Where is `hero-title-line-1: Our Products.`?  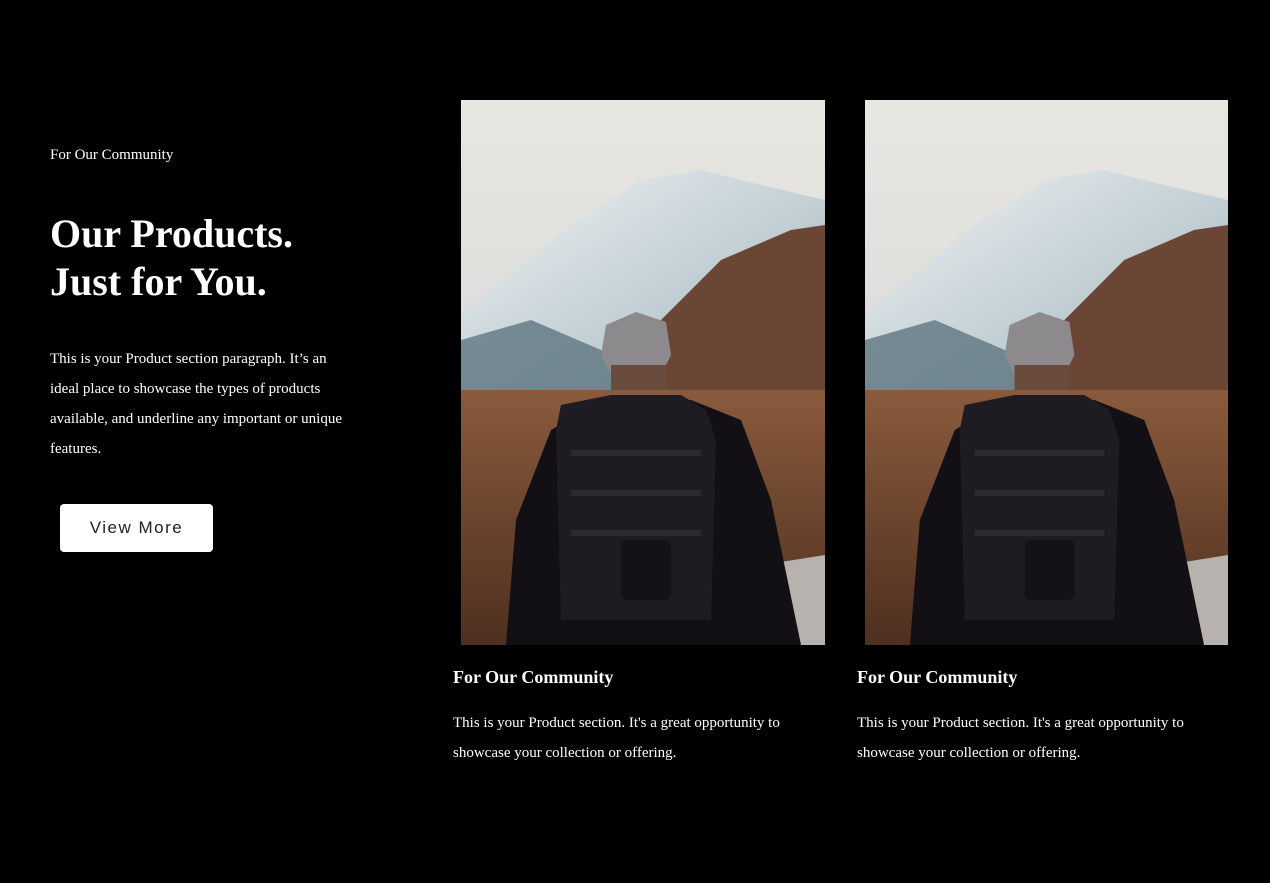 hero-title-line-1: Our Products. is located at coordinates (171, 233).